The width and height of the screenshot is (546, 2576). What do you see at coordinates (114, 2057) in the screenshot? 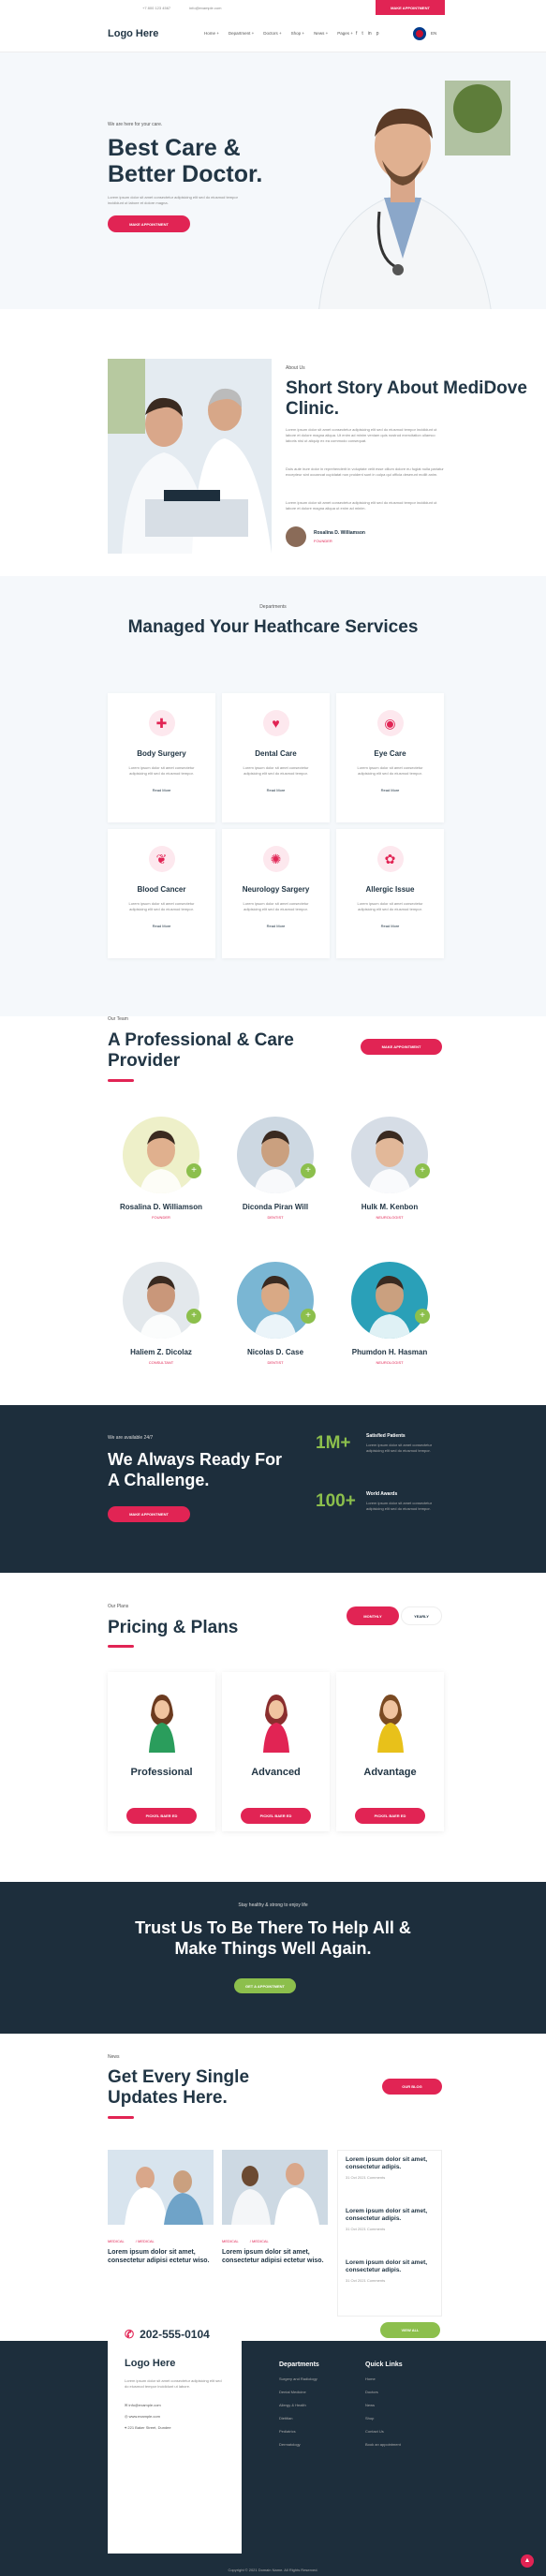
I see `blog-eyebrow: News` at bounding box center [114, 2057].